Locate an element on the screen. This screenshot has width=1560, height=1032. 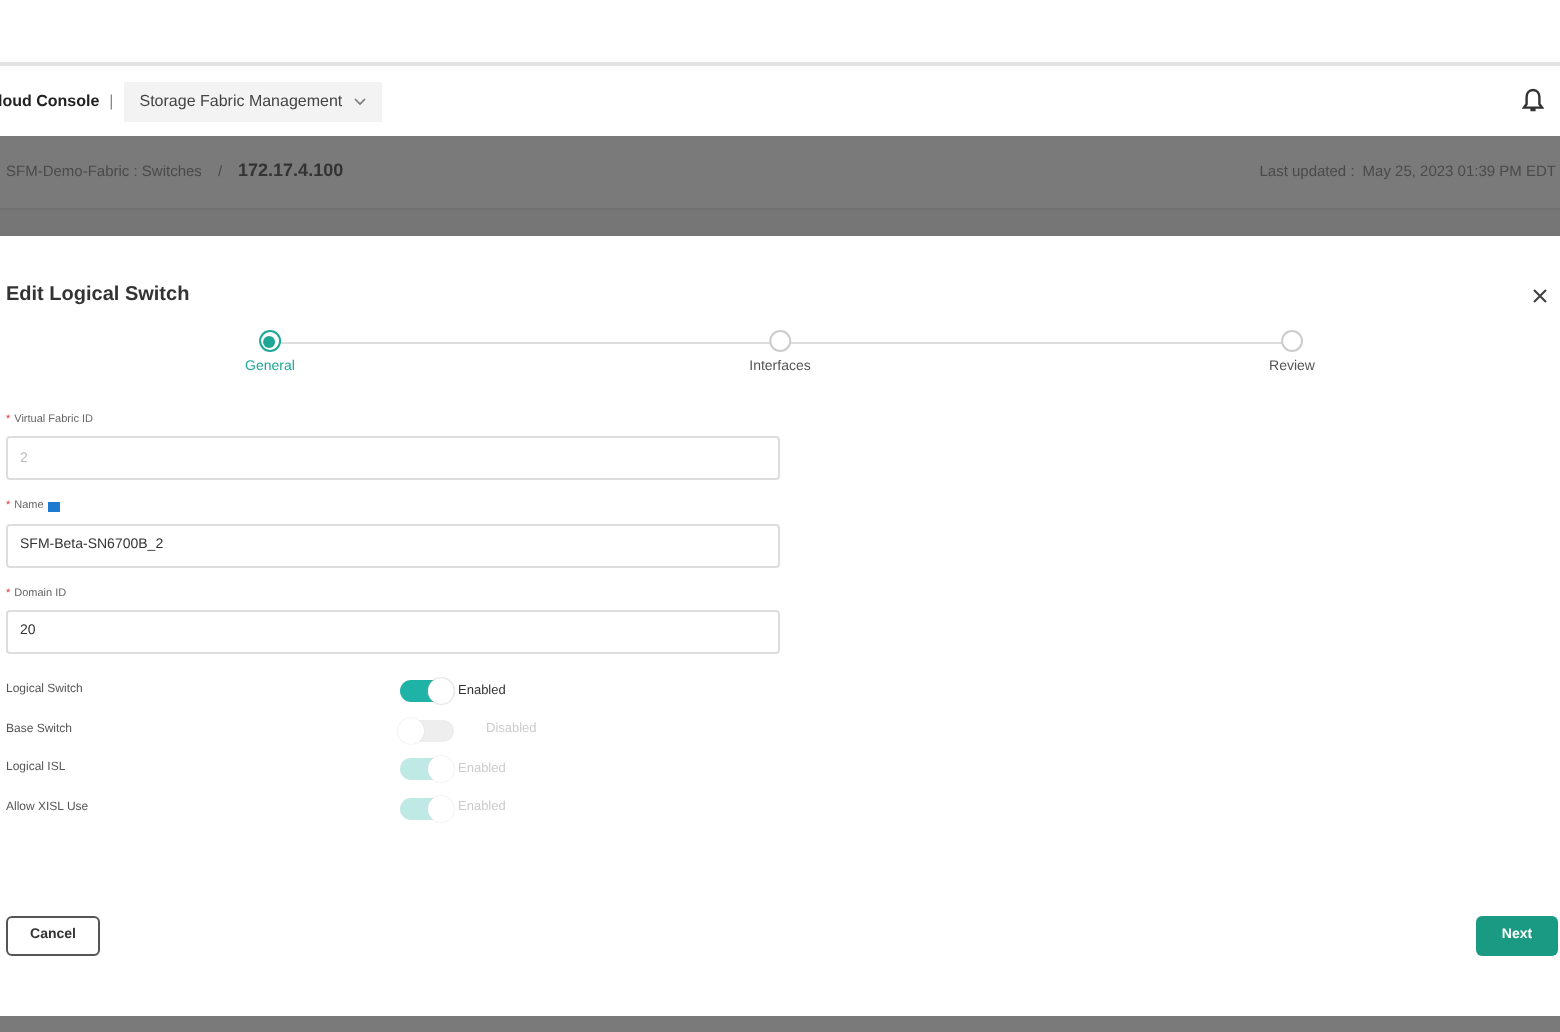
bell-icon is located at coordinates (1533, 101).